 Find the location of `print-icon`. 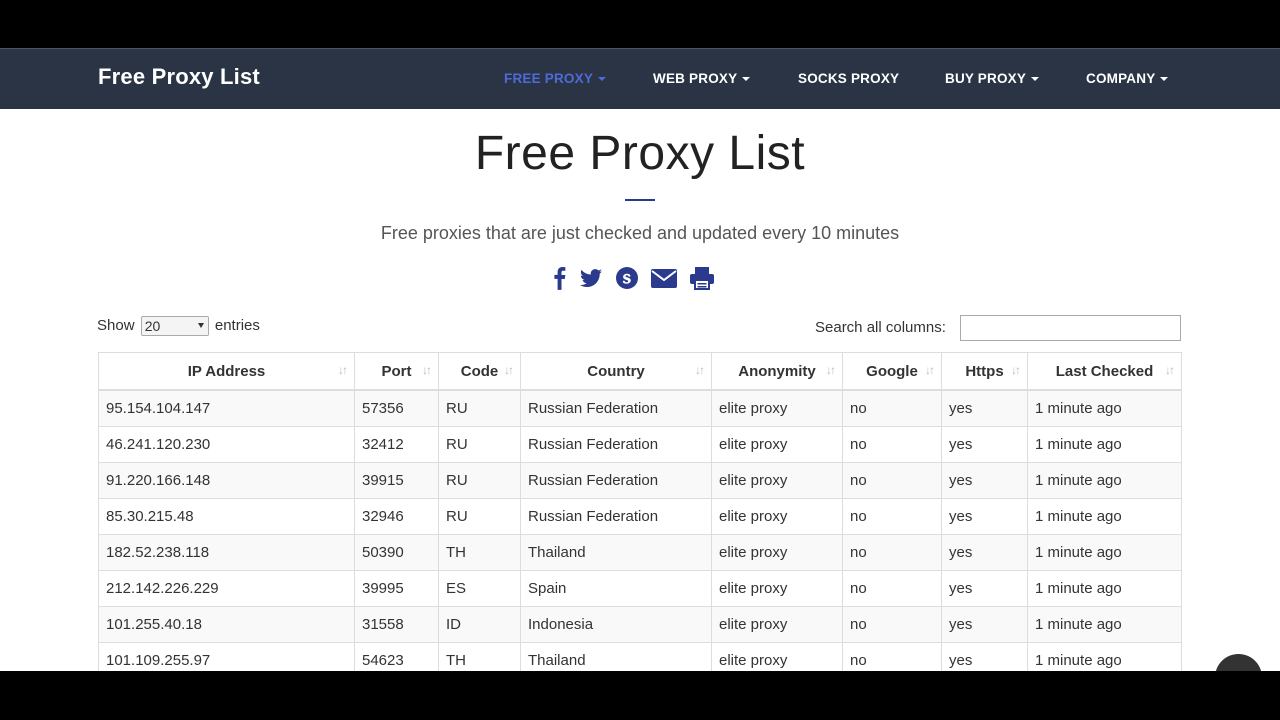

print-icon is located at coordinates (702, 278).